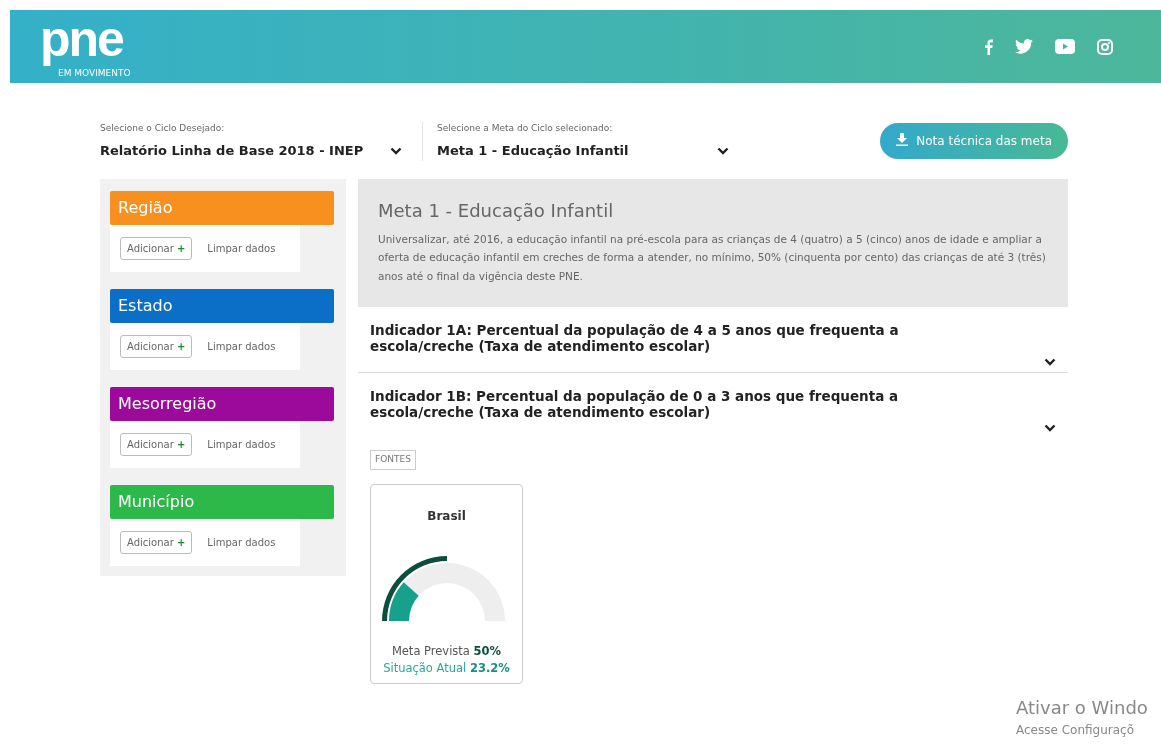 The width and height of the screenshot is (1161, 745). I want to click on gauge-title: Brasil, so click(446, 516).